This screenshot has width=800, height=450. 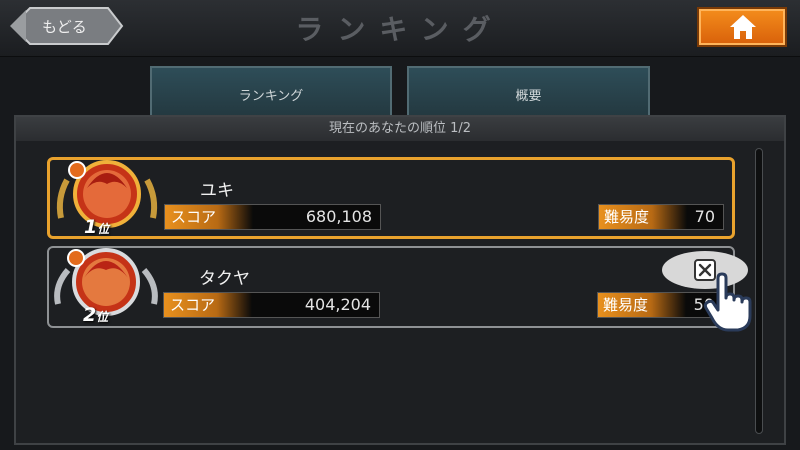 I want to click on home-button, so click(x=742, y=27).